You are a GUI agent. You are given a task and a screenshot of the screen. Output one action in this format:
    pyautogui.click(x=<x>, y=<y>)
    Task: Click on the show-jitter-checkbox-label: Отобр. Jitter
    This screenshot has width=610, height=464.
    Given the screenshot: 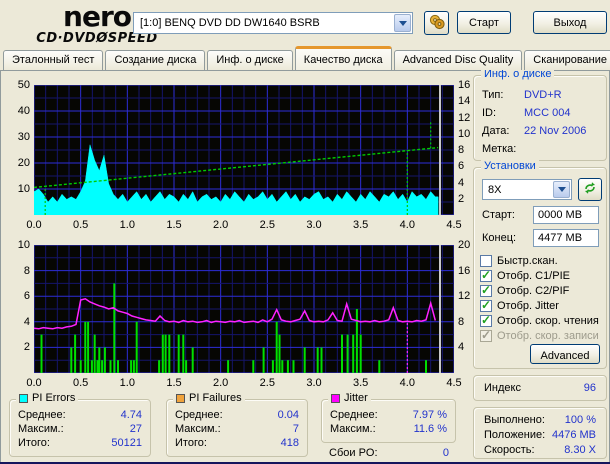 What is the action you would take?
    pyautogui.click(x=528, y=306)
    